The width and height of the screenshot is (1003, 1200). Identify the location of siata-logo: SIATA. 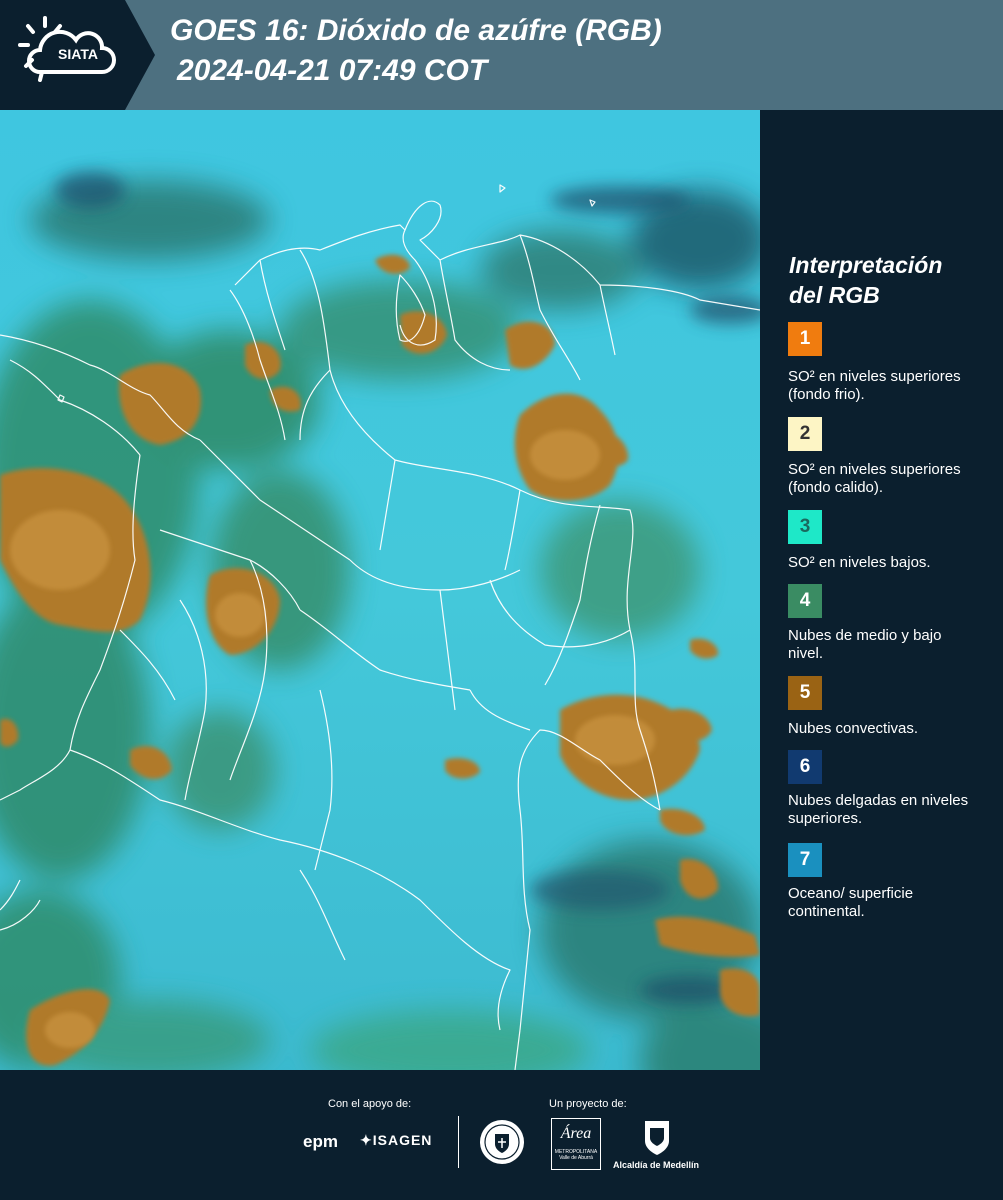
(77, 55).